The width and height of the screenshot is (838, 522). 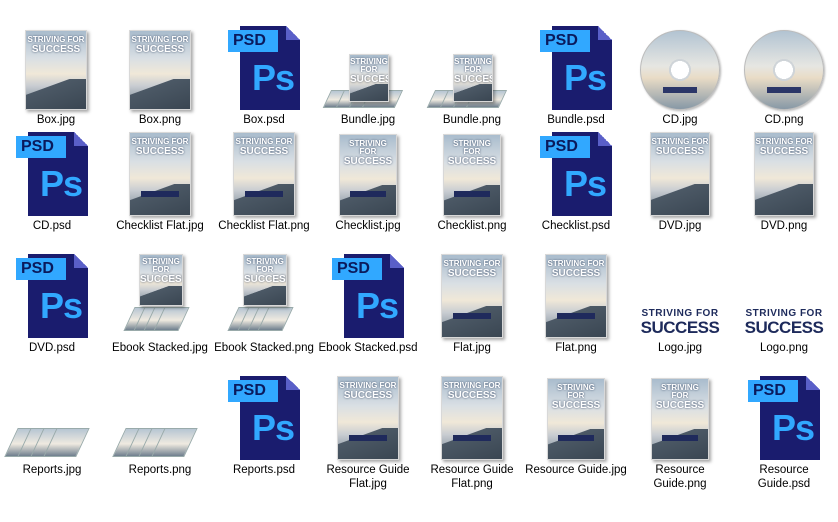 What do you see at coordinates (680, 226) in the screenshot?
I see `file-name: DVD.jpg` at bounding box center [680, 226].